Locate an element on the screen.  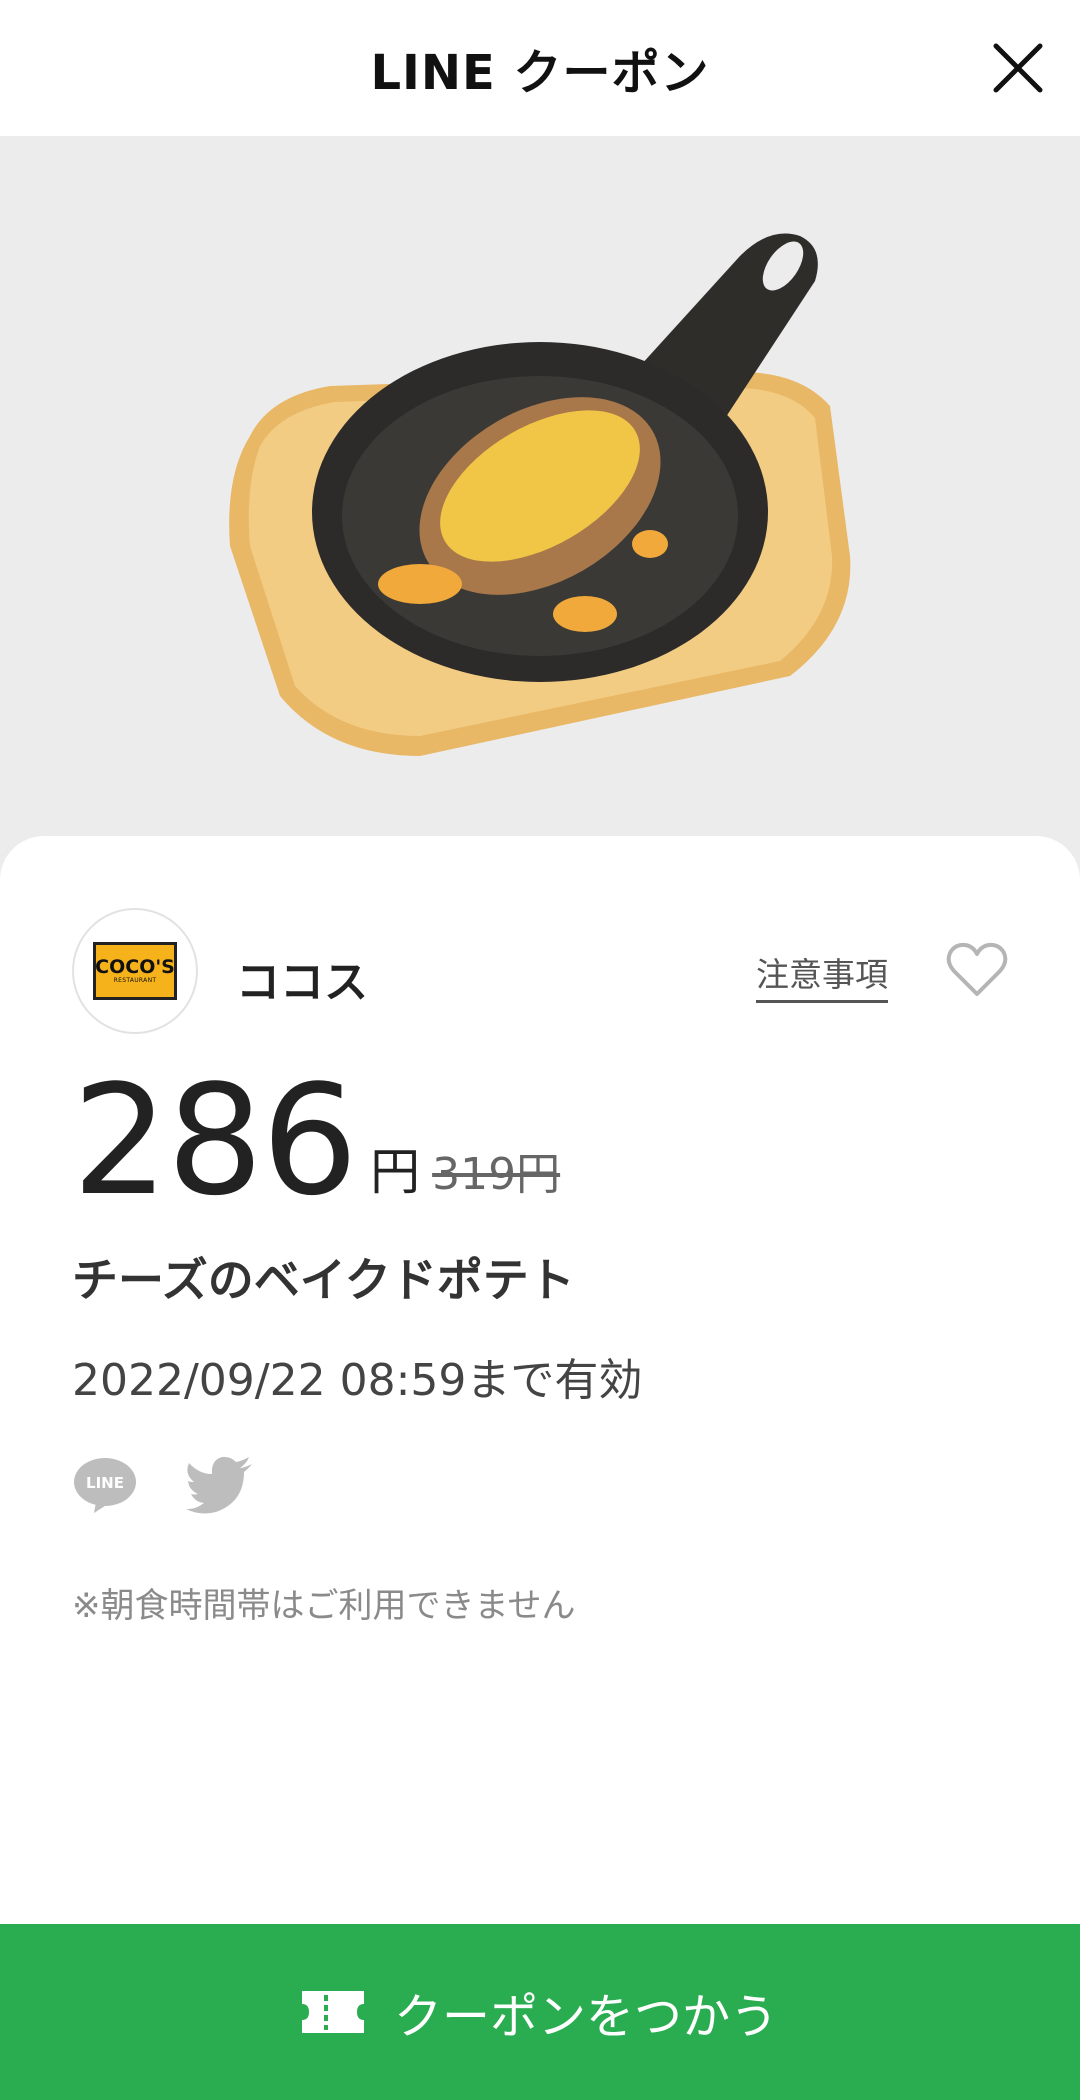
twitter-share-icon is located at coordinates (219, 1485).